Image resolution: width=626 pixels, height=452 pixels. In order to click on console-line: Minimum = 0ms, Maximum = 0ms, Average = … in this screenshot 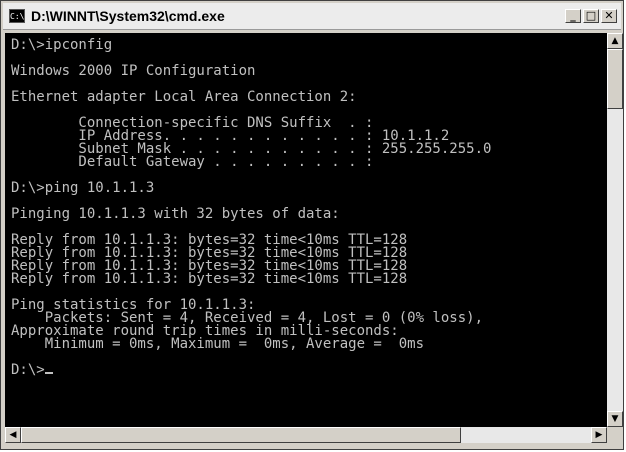, I will do `click(218, 344)`.